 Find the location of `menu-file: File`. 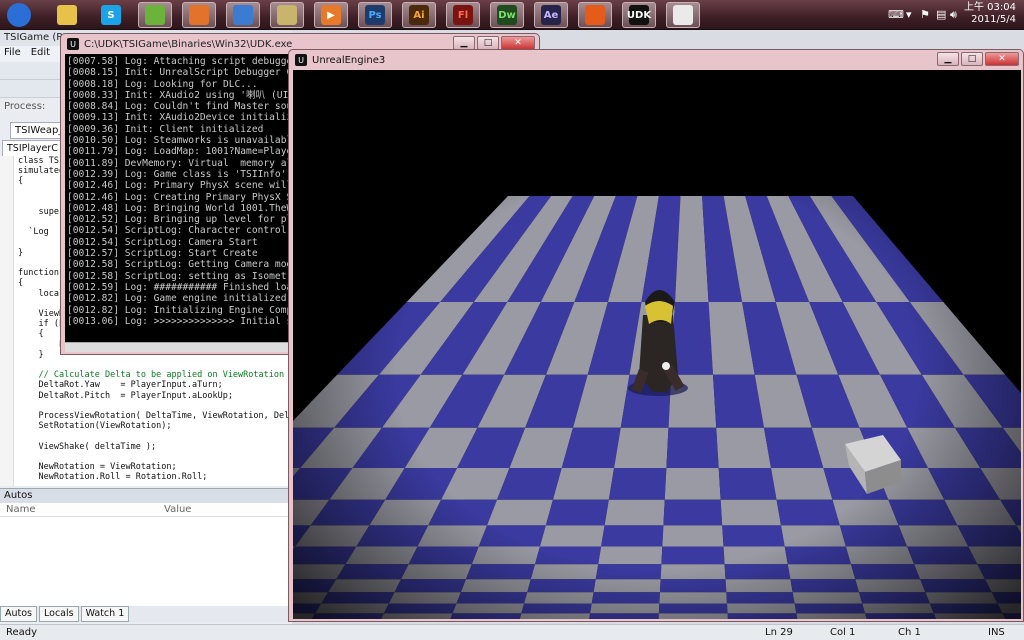

menu-file: File is located at coordinates (12, 54).